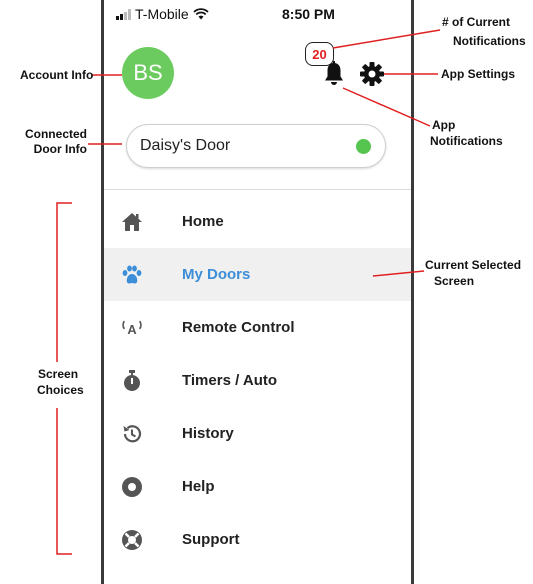 Image resolution: width=533 pixels, height=584 pixels. Describe the element at coordinates (198, 486) in the screenshot. I see `nav-label: Help` at that location.